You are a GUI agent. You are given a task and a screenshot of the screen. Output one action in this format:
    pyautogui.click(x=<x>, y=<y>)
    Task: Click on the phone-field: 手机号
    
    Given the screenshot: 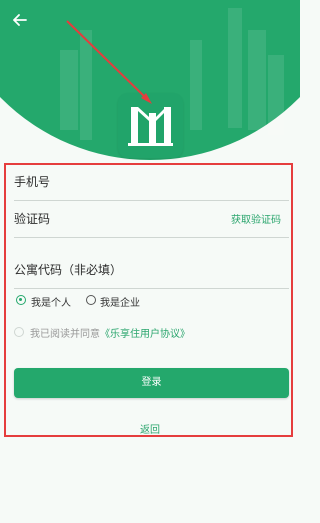 What is the action you would take?
    pyautogui.click(x=151, y=182)
    